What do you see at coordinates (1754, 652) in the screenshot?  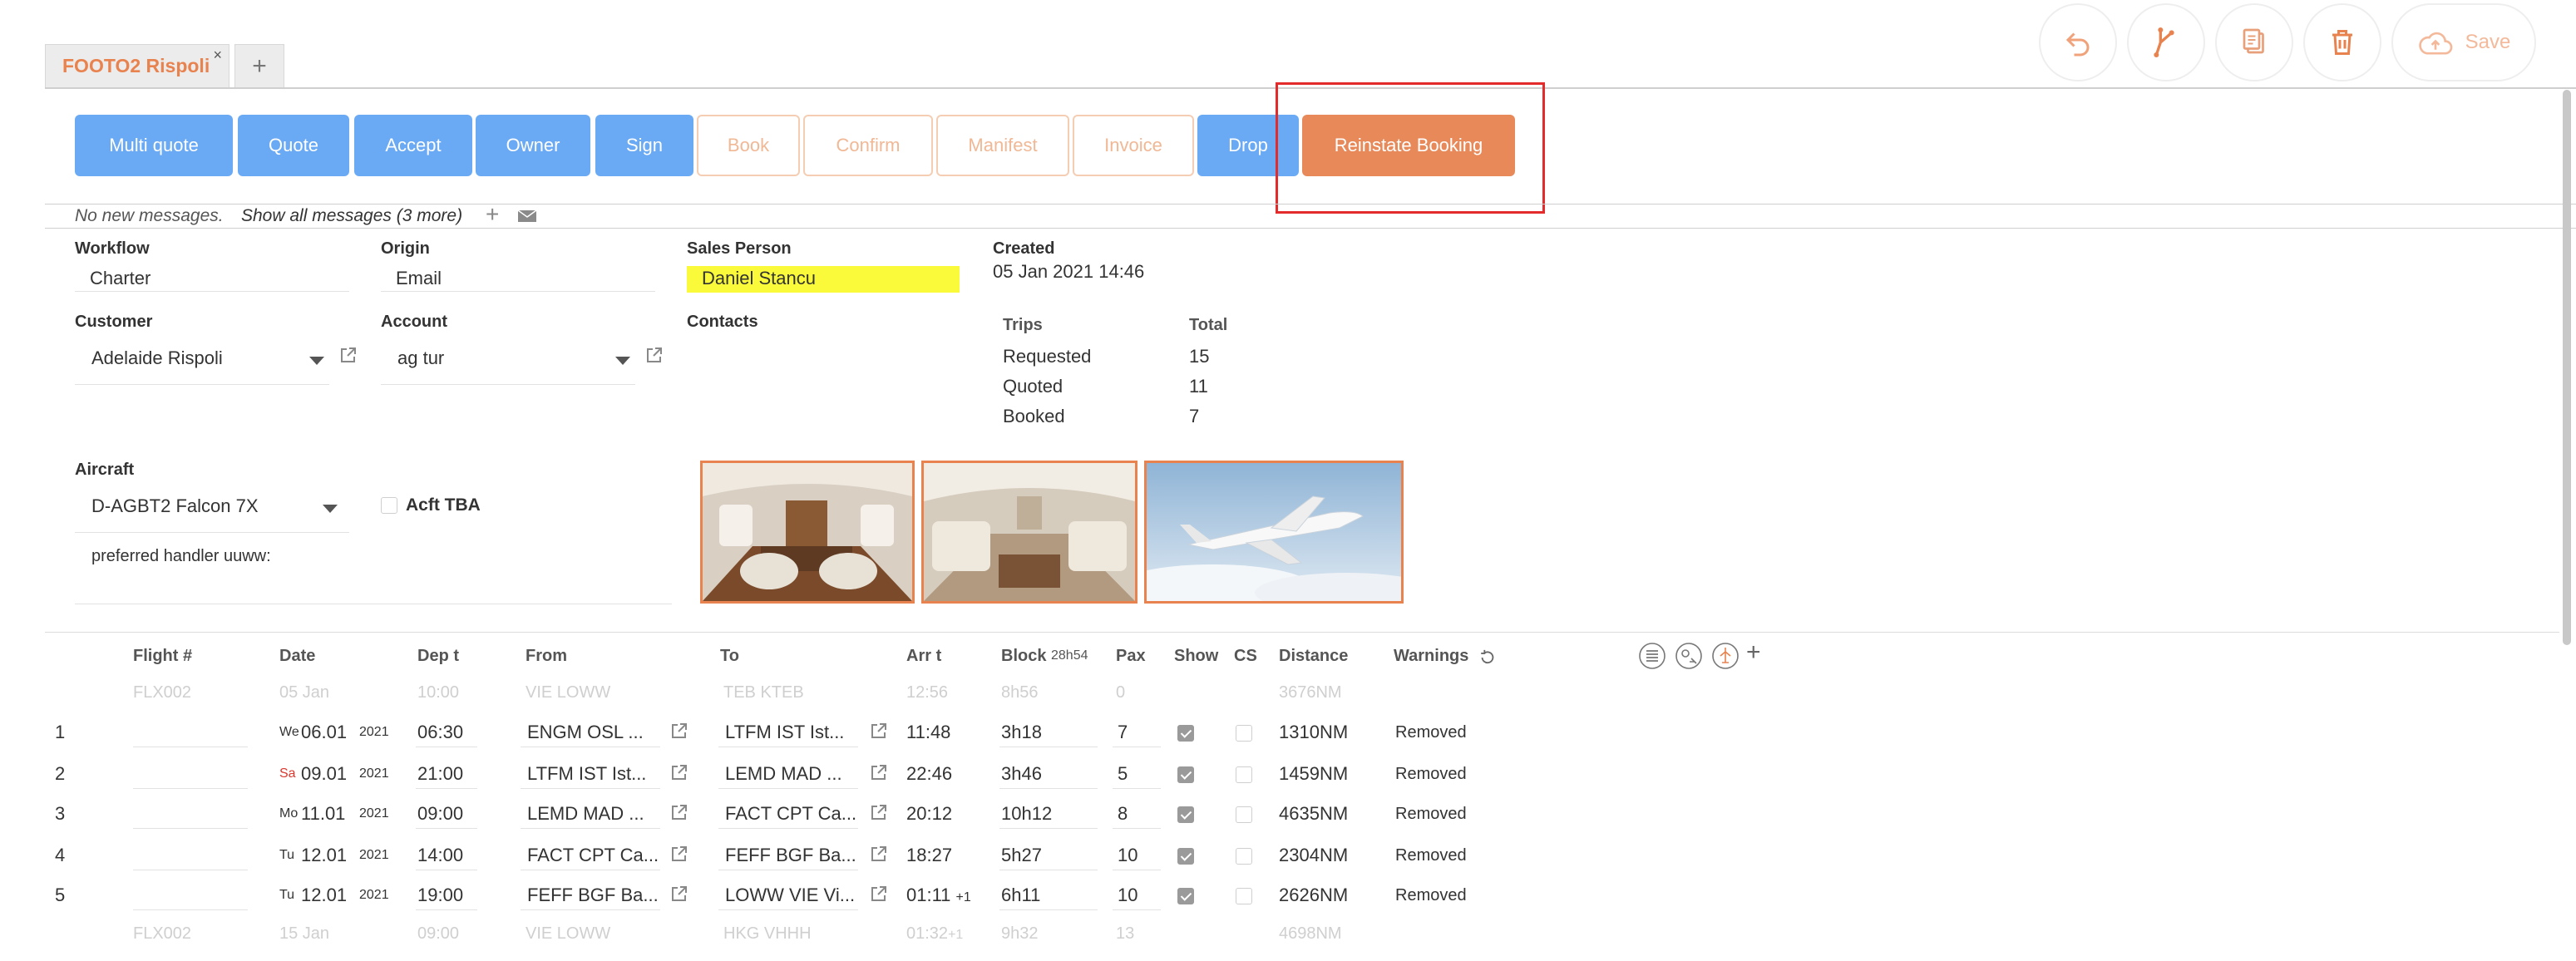 I see `add-leg-button: +` at bounding box center [1754, 652].